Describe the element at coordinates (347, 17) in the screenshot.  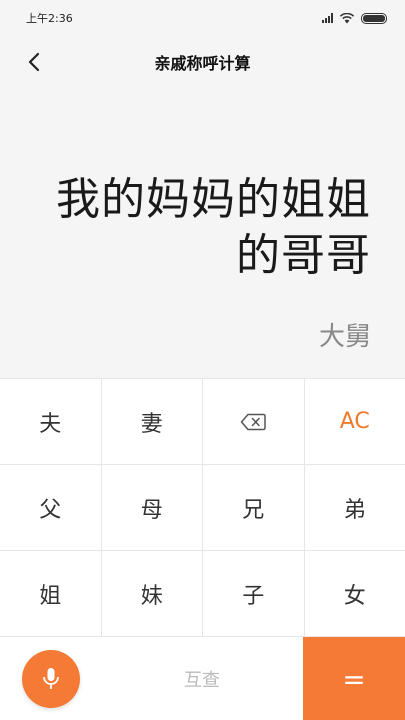
I see `wifi-icon` at that location.